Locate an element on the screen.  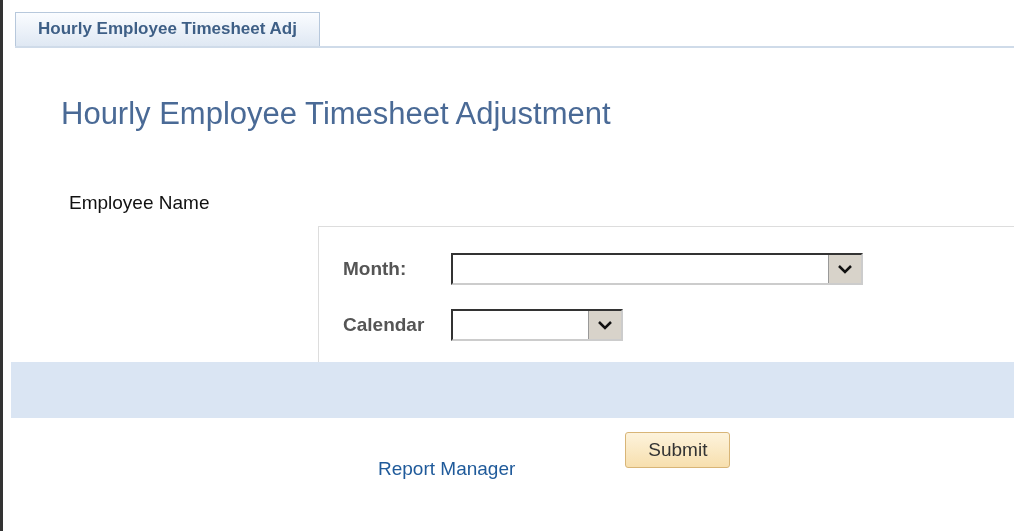
field-label: Calendar is located at coordinates (384, 325).